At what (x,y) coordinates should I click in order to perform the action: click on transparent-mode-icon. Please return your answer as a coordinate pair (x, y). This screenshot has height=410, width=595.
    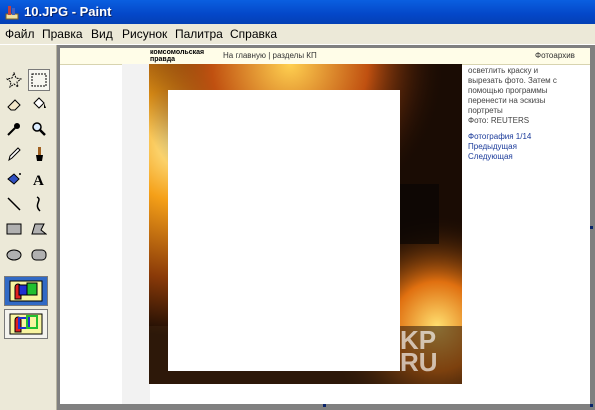
    Looking at the image, I should click on (26, 324).